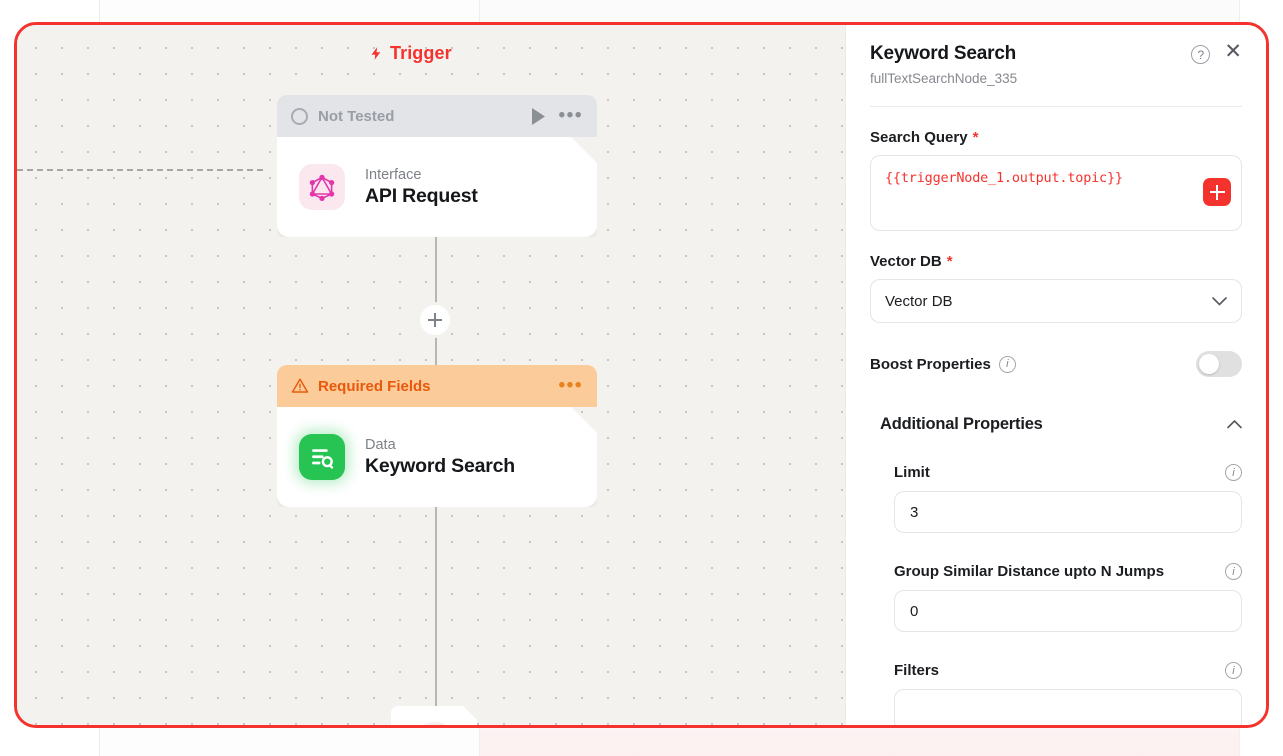  What do you see at coordinates (538, 116) in the screenshot?
I see `play-icon` at bounding box center [538, 116].